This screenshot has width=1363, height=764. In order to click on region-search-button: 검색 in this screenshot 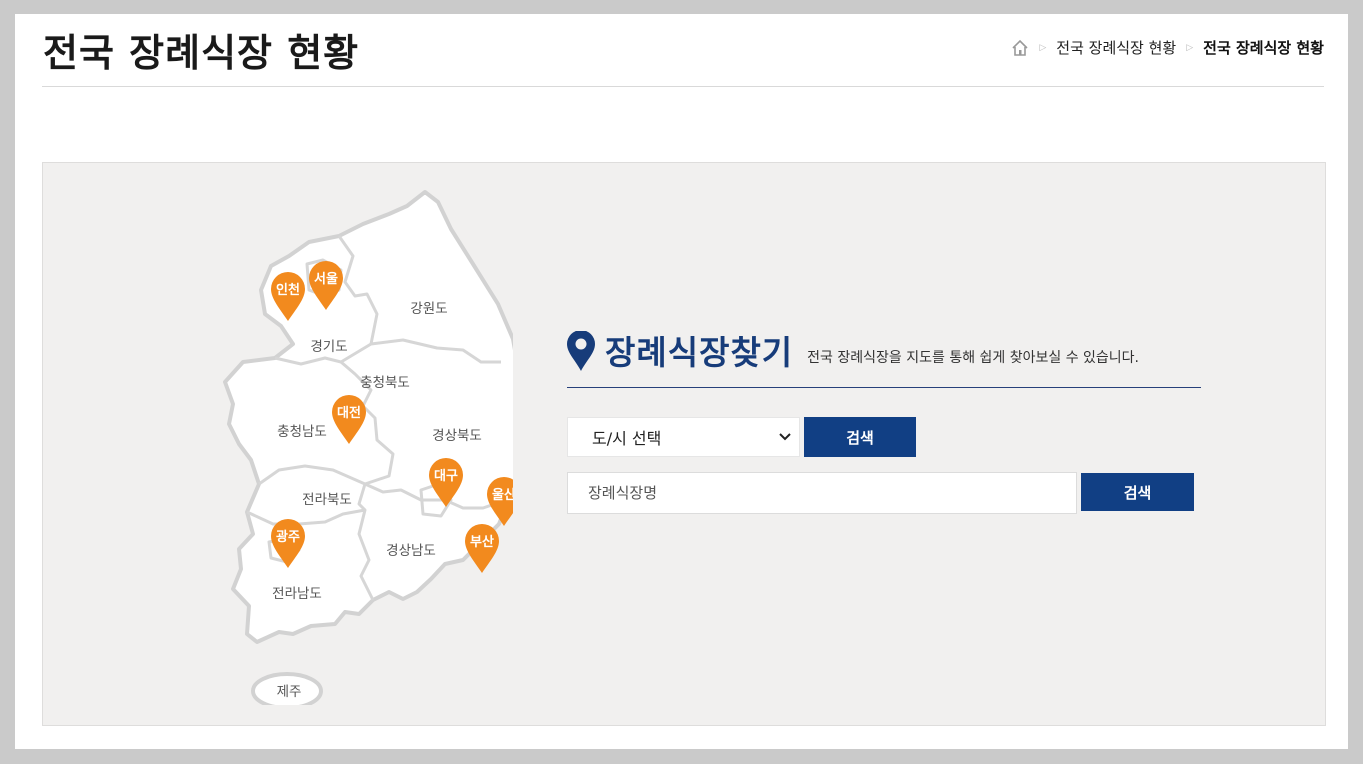, I will do `click(860, 437)`.